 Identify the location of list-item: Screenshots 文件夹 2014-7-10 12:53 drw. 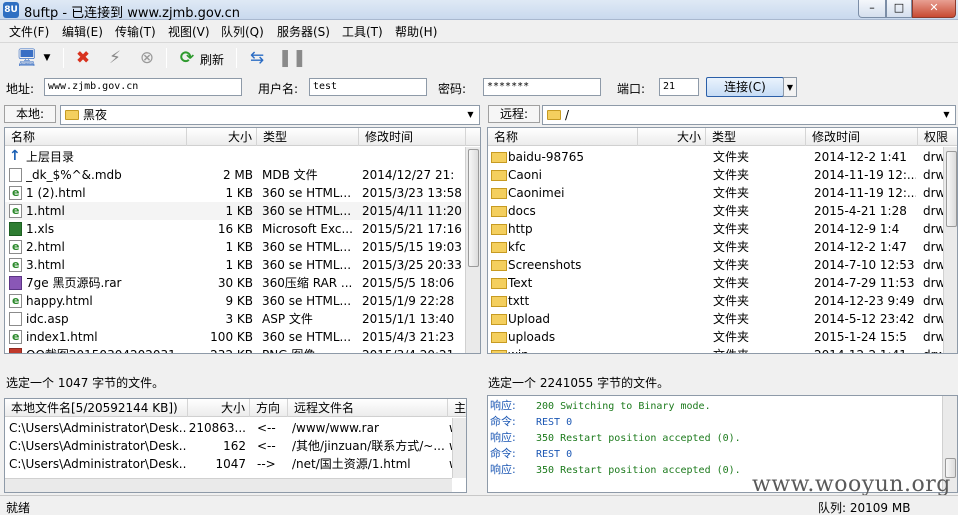
(715, 265).